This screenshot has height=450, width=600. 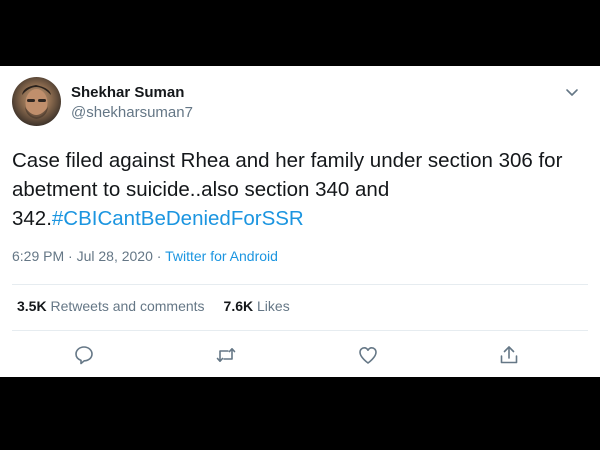 I want to click on hashtag-link: #CBICantBeDeniedForSSR, so click(x=178, y=218).